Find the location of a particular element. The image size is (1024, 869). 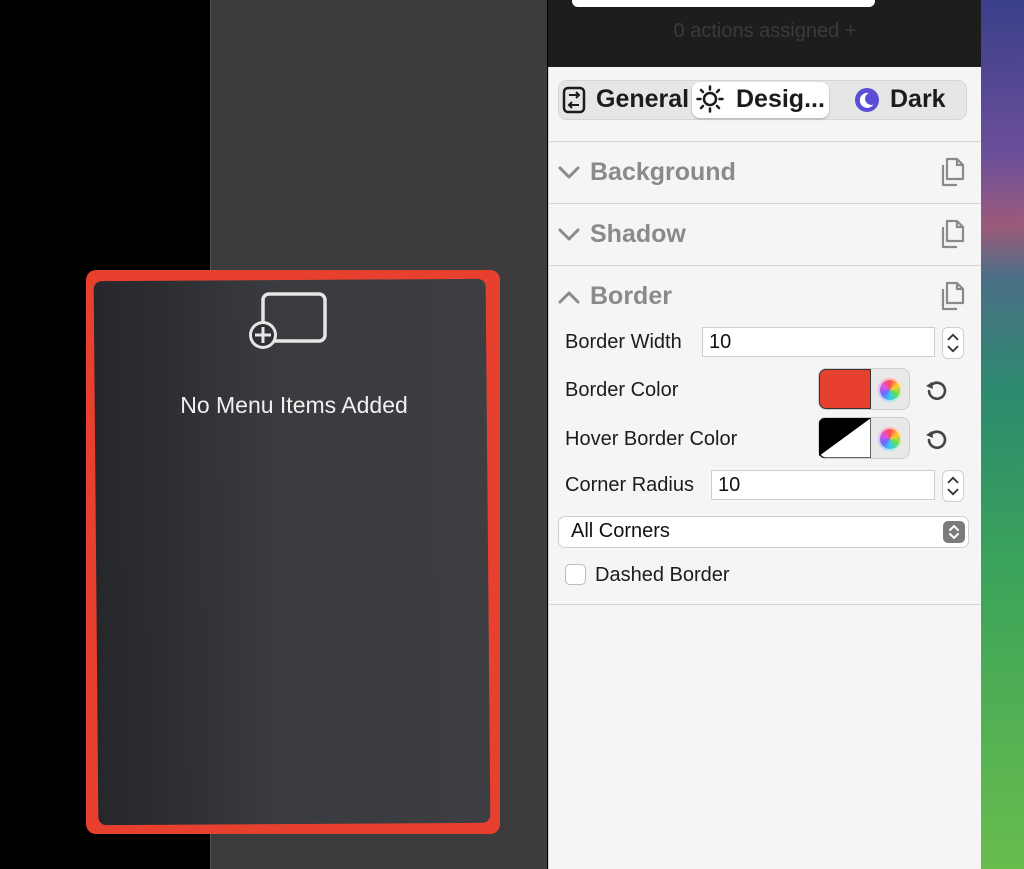

corner-radius-label: Corner Radius is located at coordinates (629, 485).